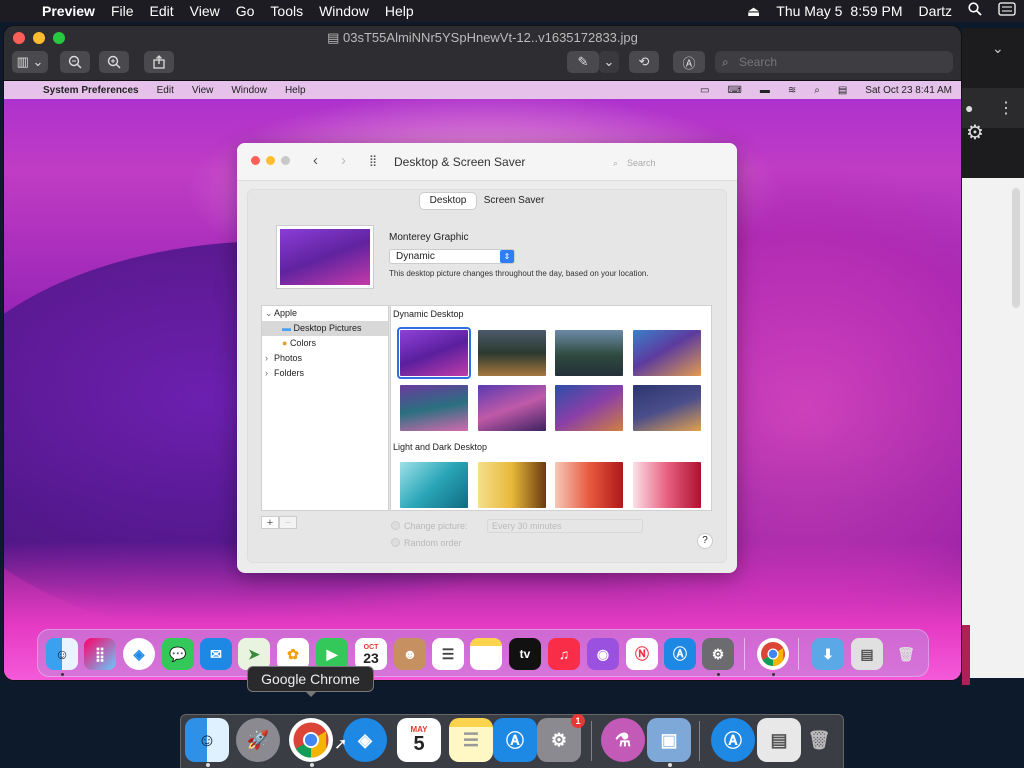 The width and height of the screenshot is (1024, 768). Describe the element at coordinates (165, 90) in the screenshot. I see `screenshot-menu-edit: Edit` at that location.